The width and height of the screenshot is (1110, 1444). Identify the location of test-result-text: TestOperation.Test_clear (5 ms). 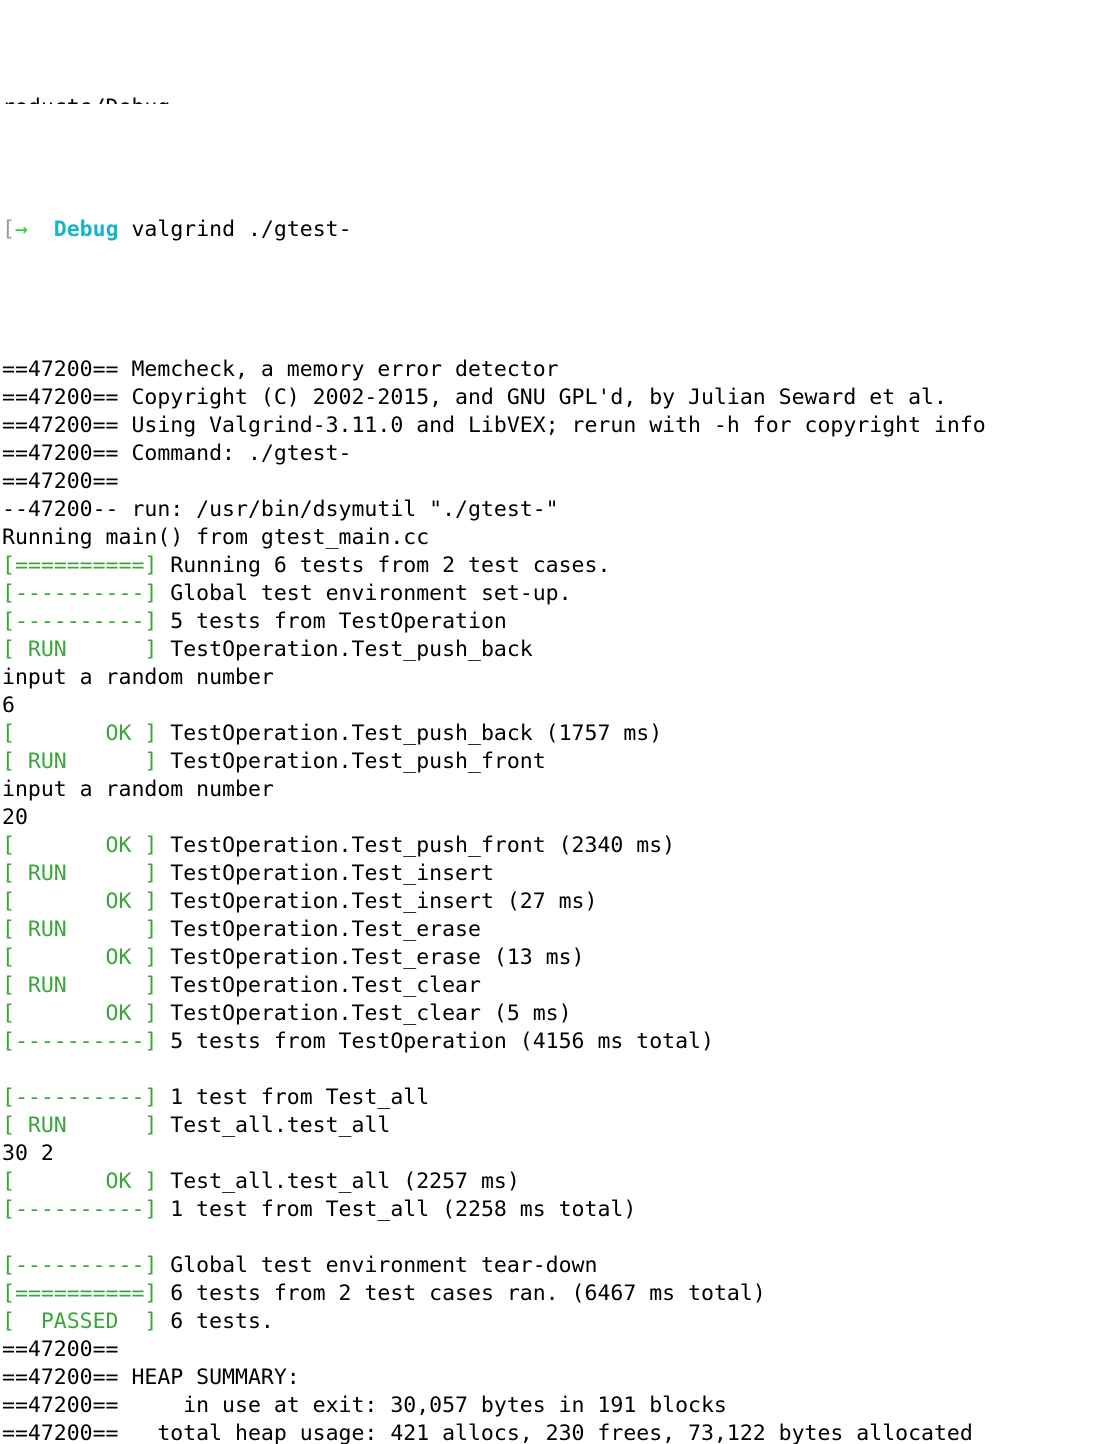
(364, 1013).